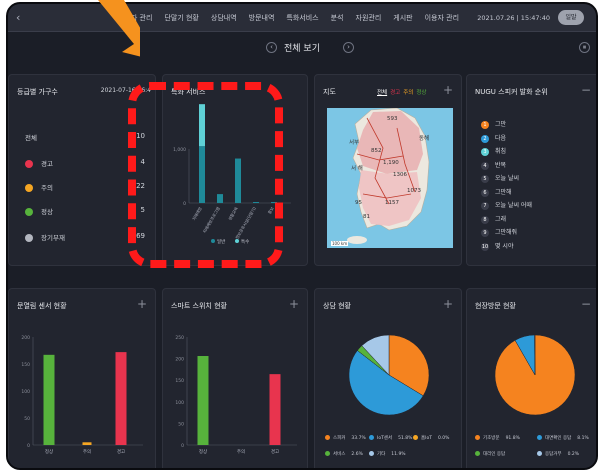 The image size is (602, 473). I want to click on bar-special, so click(202, 125).